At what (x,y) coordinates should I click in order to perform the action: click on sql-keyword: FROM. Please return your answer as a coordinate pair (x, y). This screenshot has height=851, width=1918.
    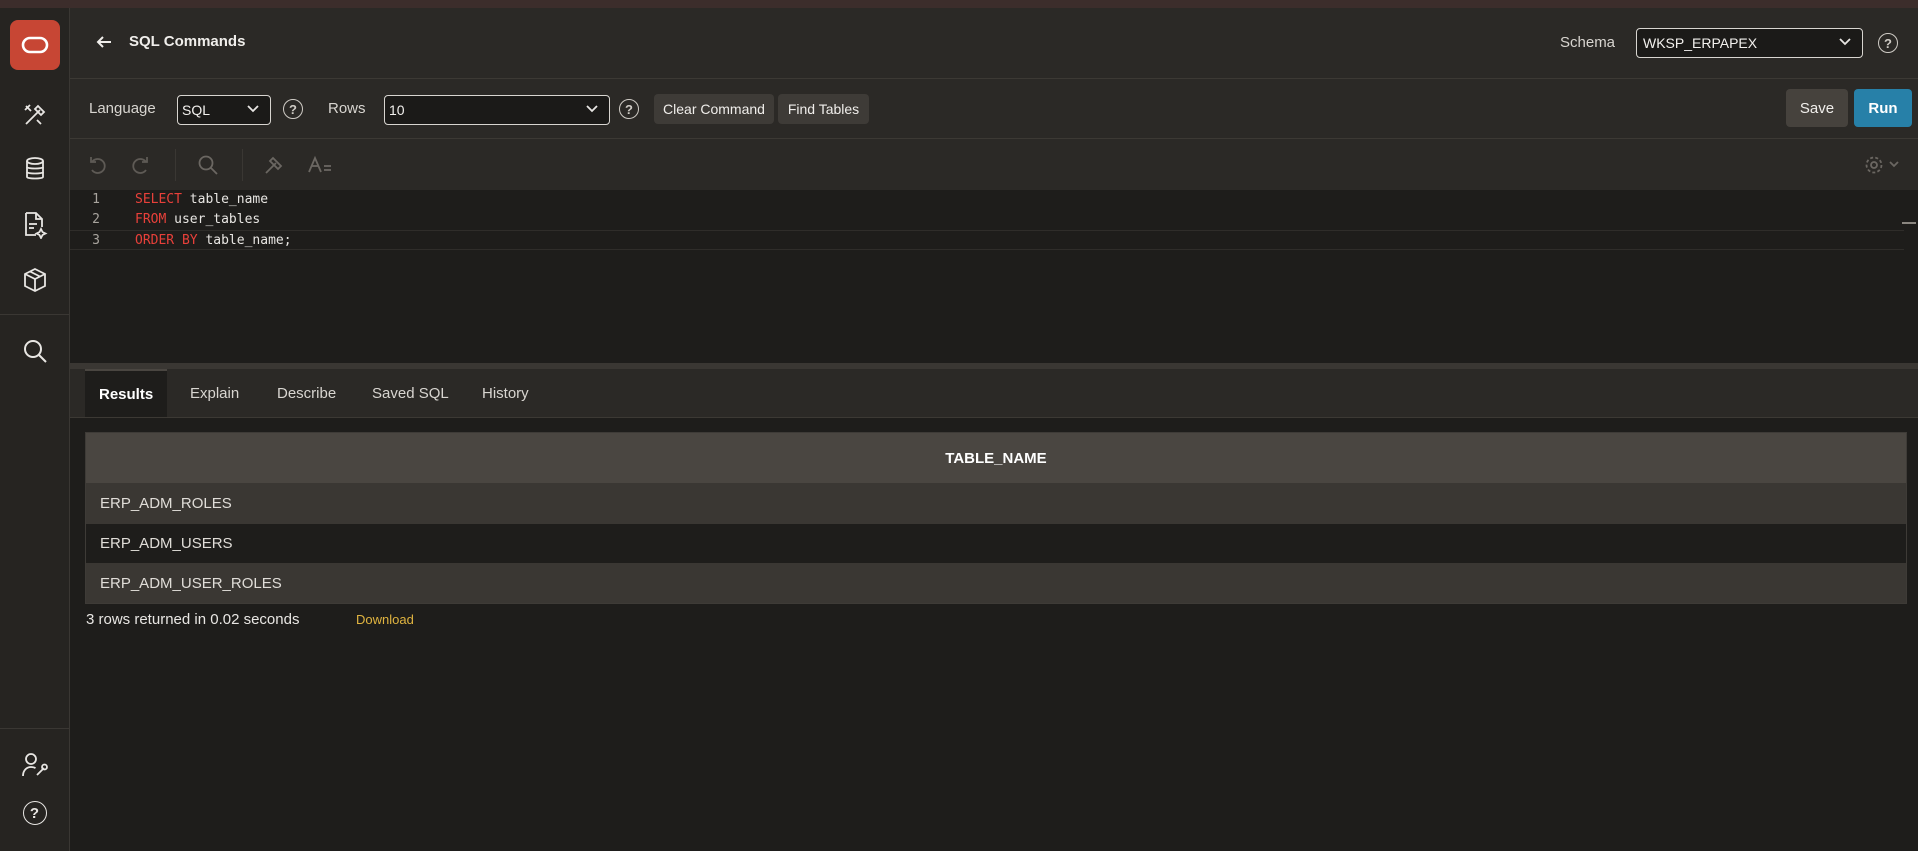
    Looking at the image, I should click on (151, 219).